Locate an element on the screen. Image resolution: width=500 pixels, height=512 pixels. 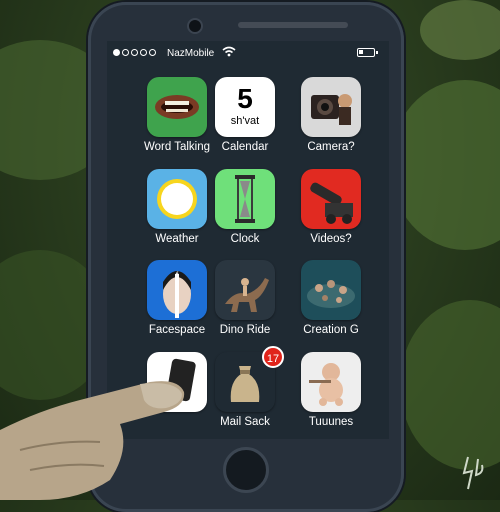
clock-icon is located at coordinates (245, 199).